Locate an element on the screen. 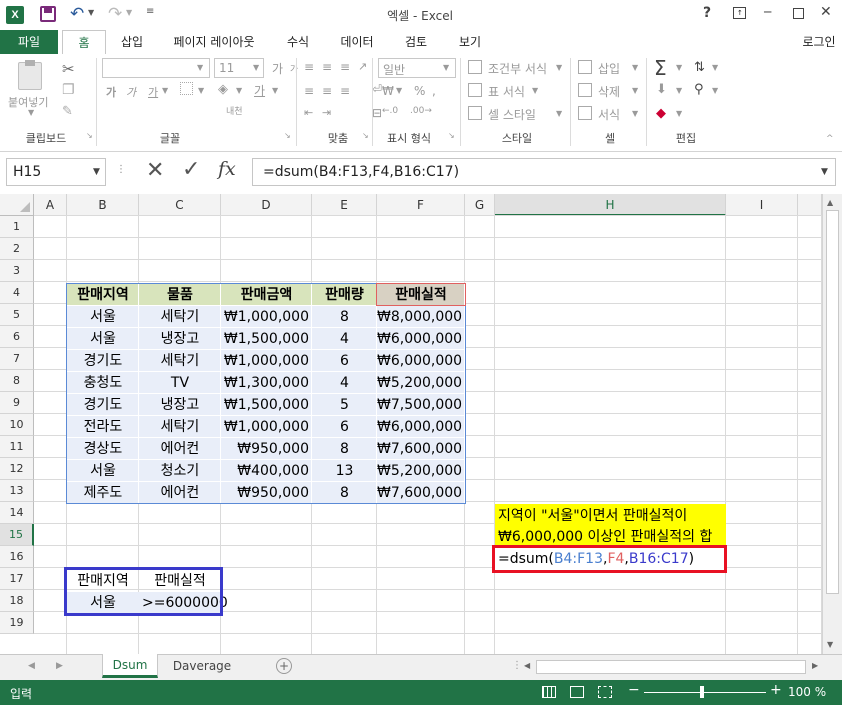 Image resolution: width=842 pixels, height=705 pixels. row-header-10: 10 is located at coordinates (17, 425).